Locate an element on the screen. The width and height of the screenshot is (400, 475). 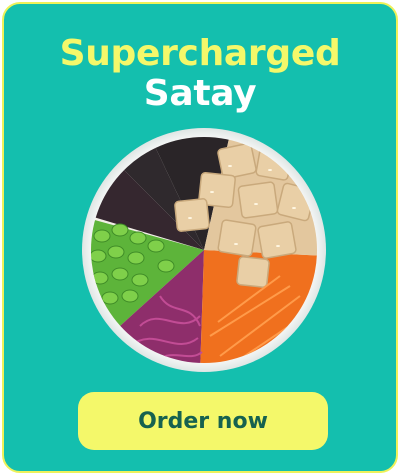
order-now-button: Order now is located at coordinates (203, 421).